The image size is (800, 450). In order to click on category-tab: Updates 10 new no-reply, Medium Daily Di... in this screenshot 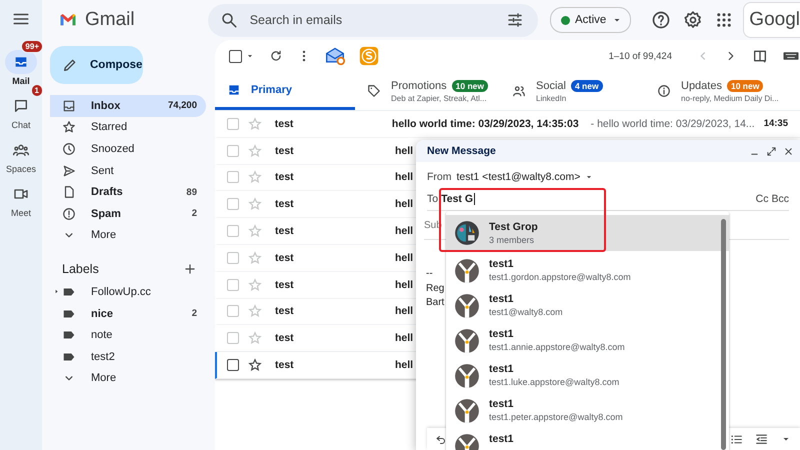, I will do `click(722, 91)`.